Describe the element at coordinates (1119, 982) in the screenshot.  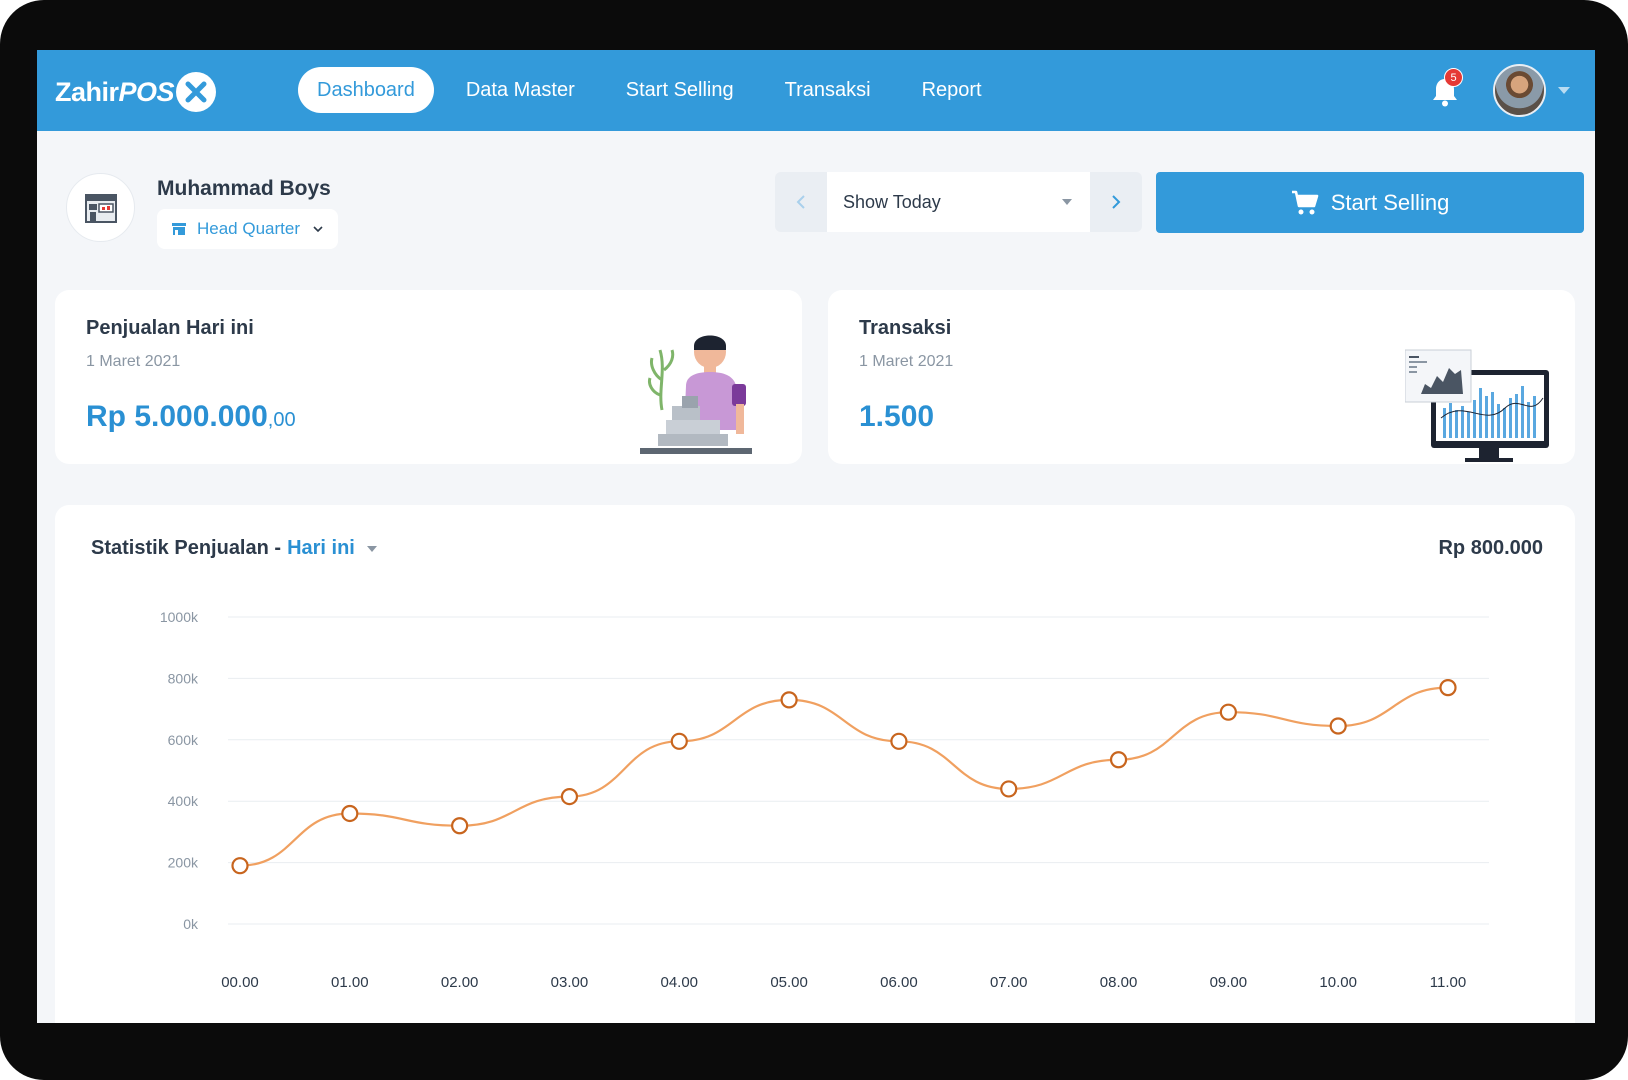
I see `x-tick-label: 08.00` at that location.